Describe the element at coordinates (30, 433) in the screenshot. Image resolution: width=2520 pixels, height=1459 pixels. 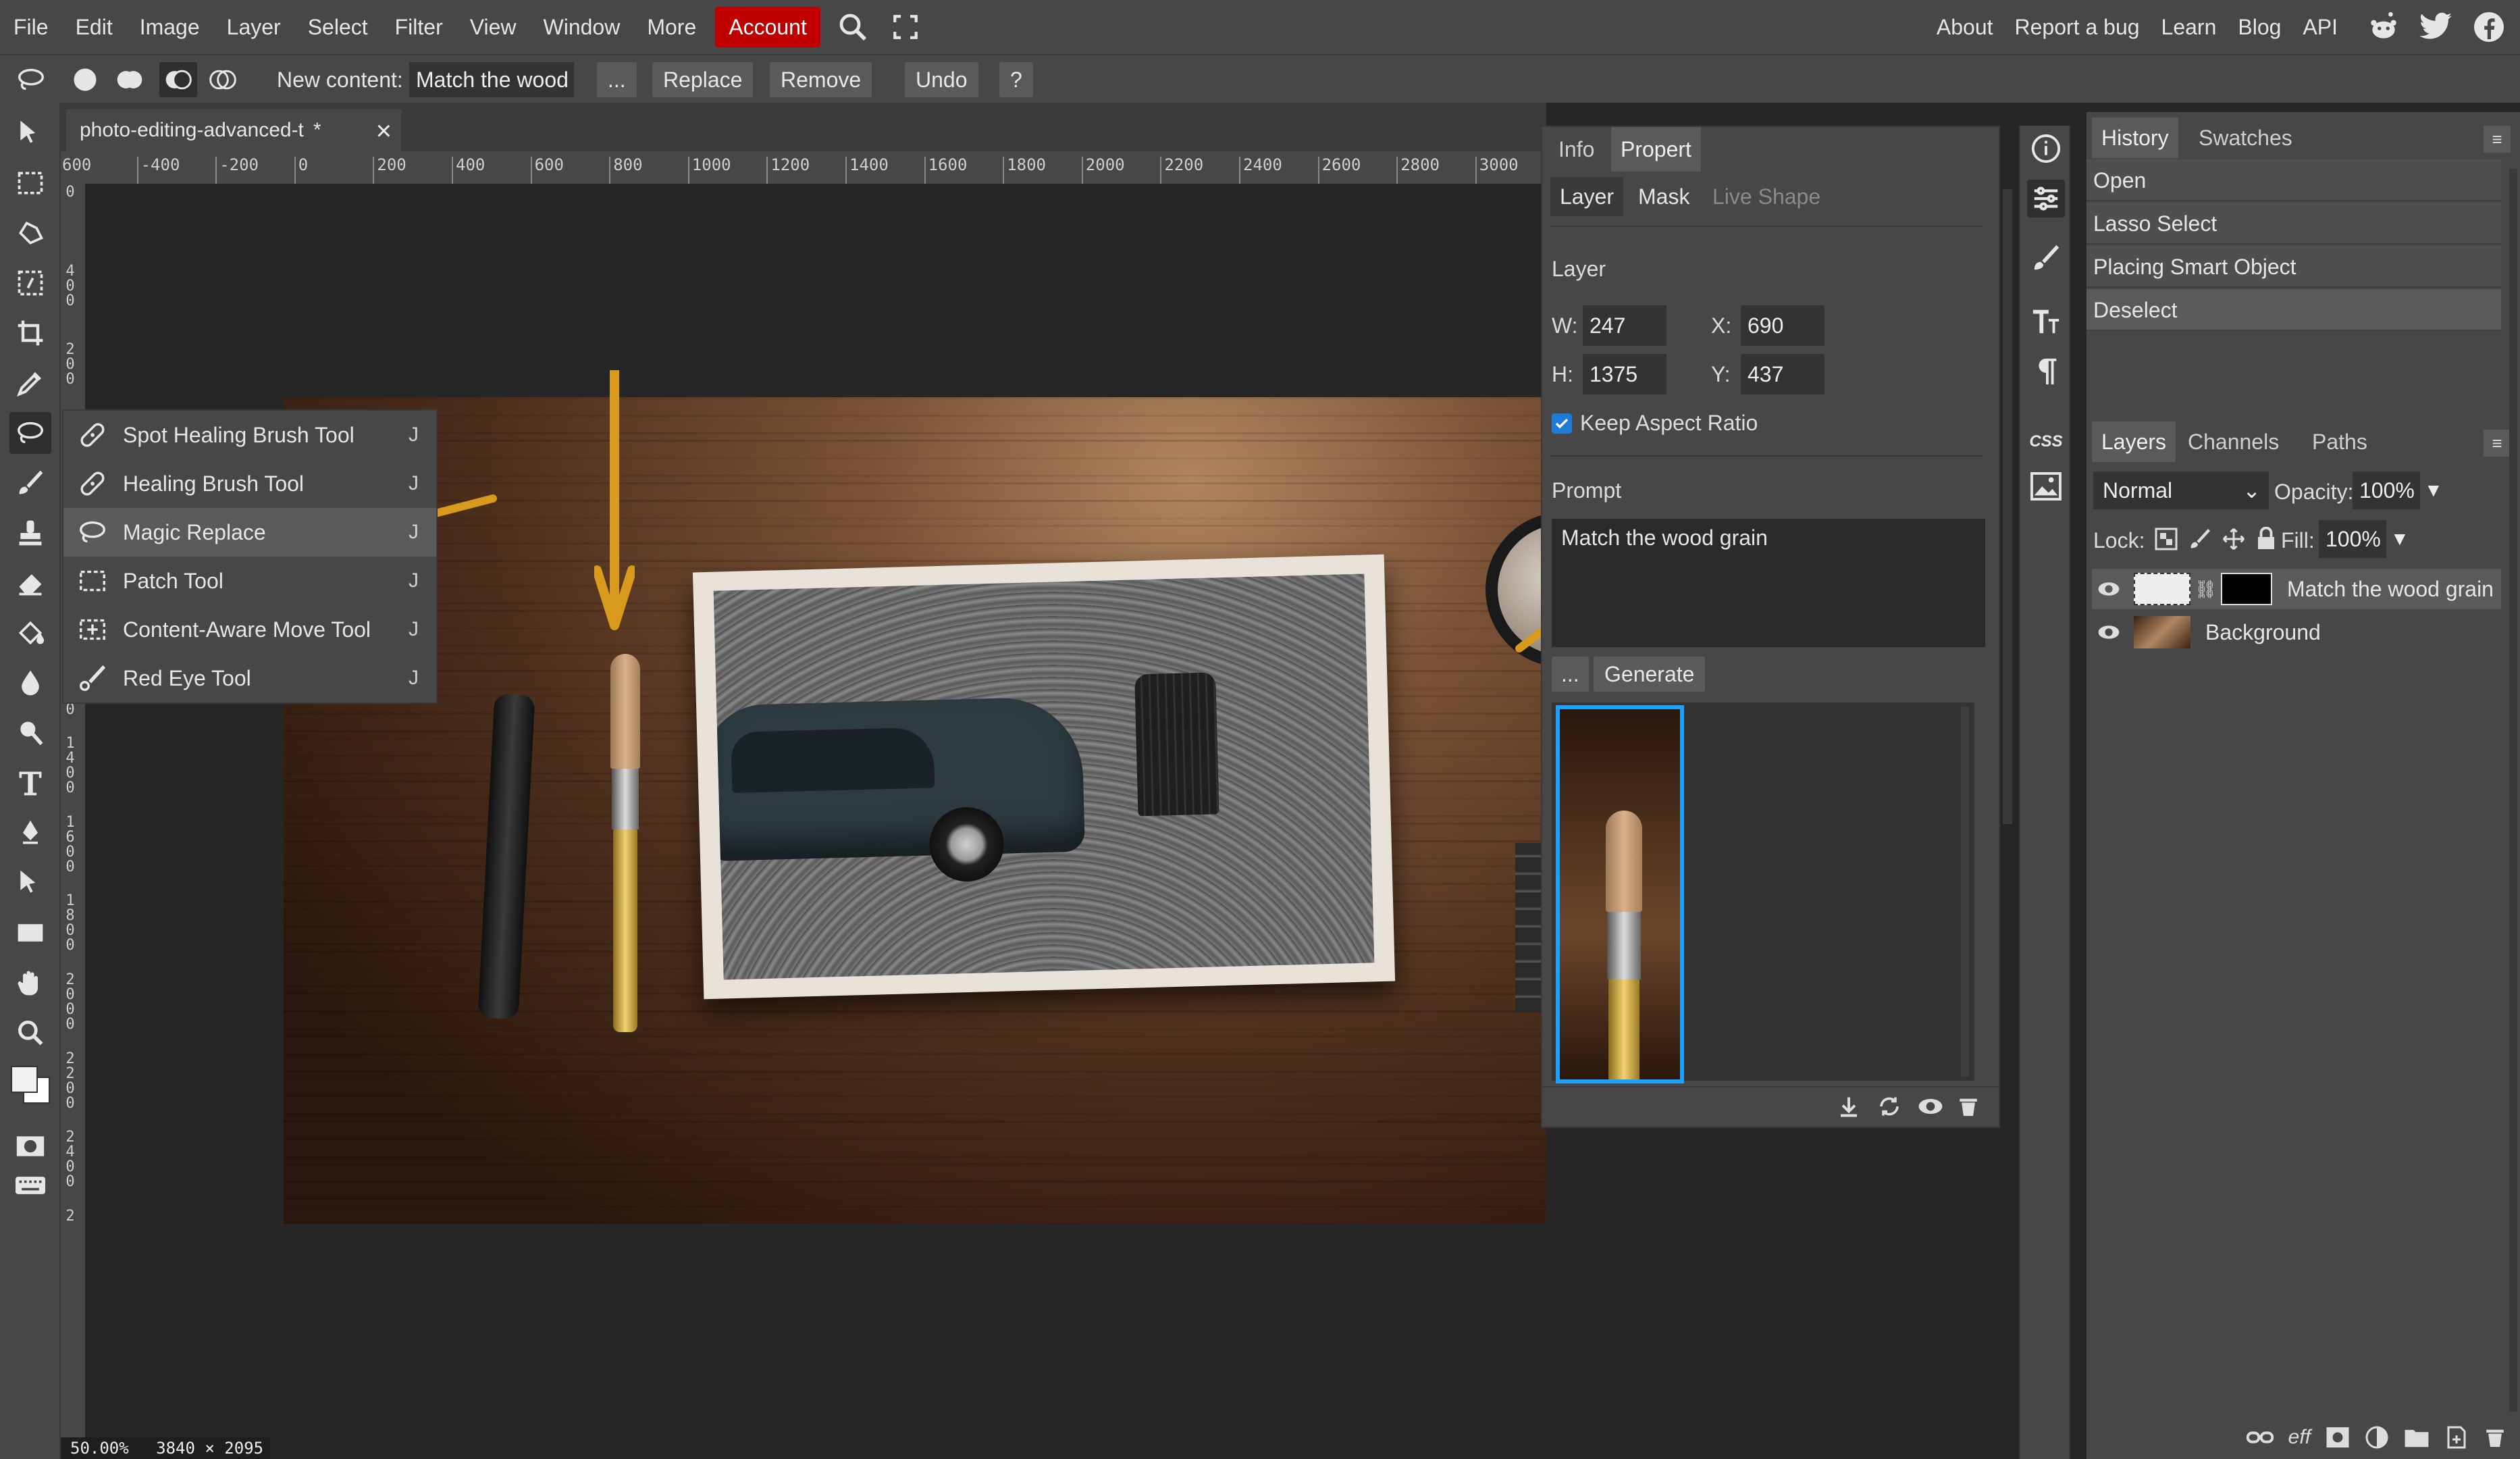
I see `healing-lasso-tool-icon` at that location.